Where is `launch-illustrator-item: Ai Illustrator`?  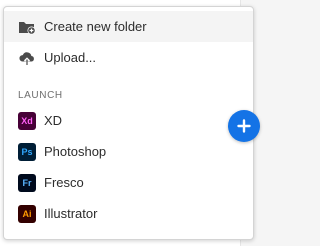 launch-illustrator-item: Ai Illustrator is located at coordinates (128, 213).